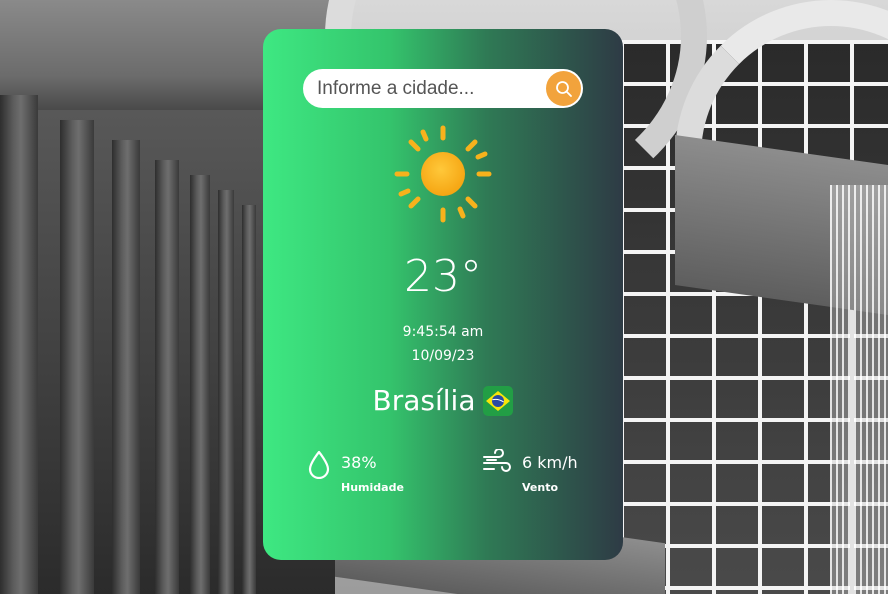 Image resolution: width=888 pixels, height=594 pixels. I want to click on wind-value: 6 km/h, so click(550, 462).